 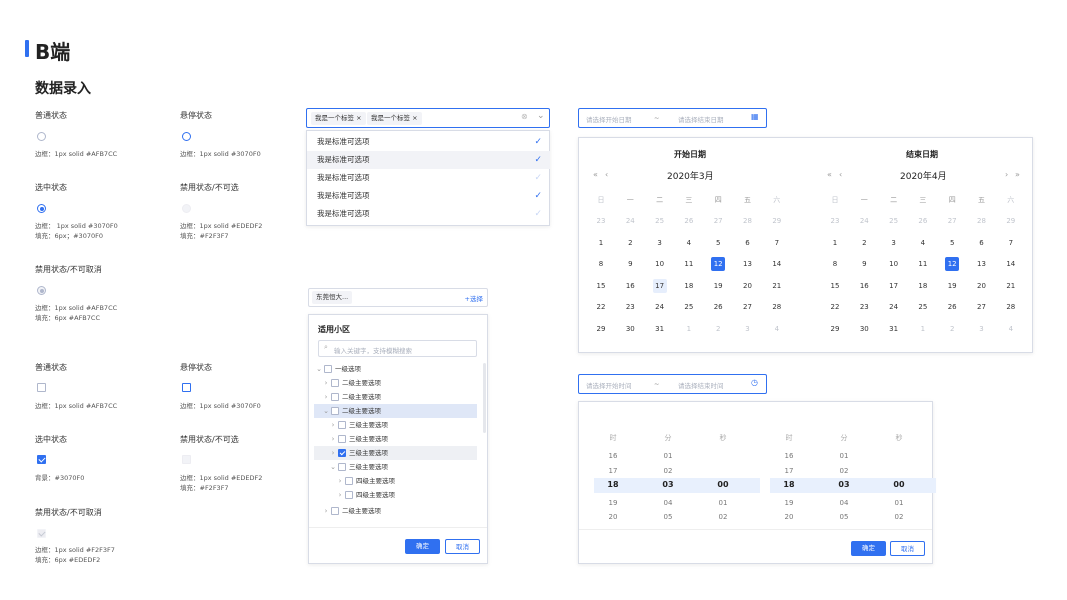 I want to click on time-option: 05, so click(x=844, y=517).